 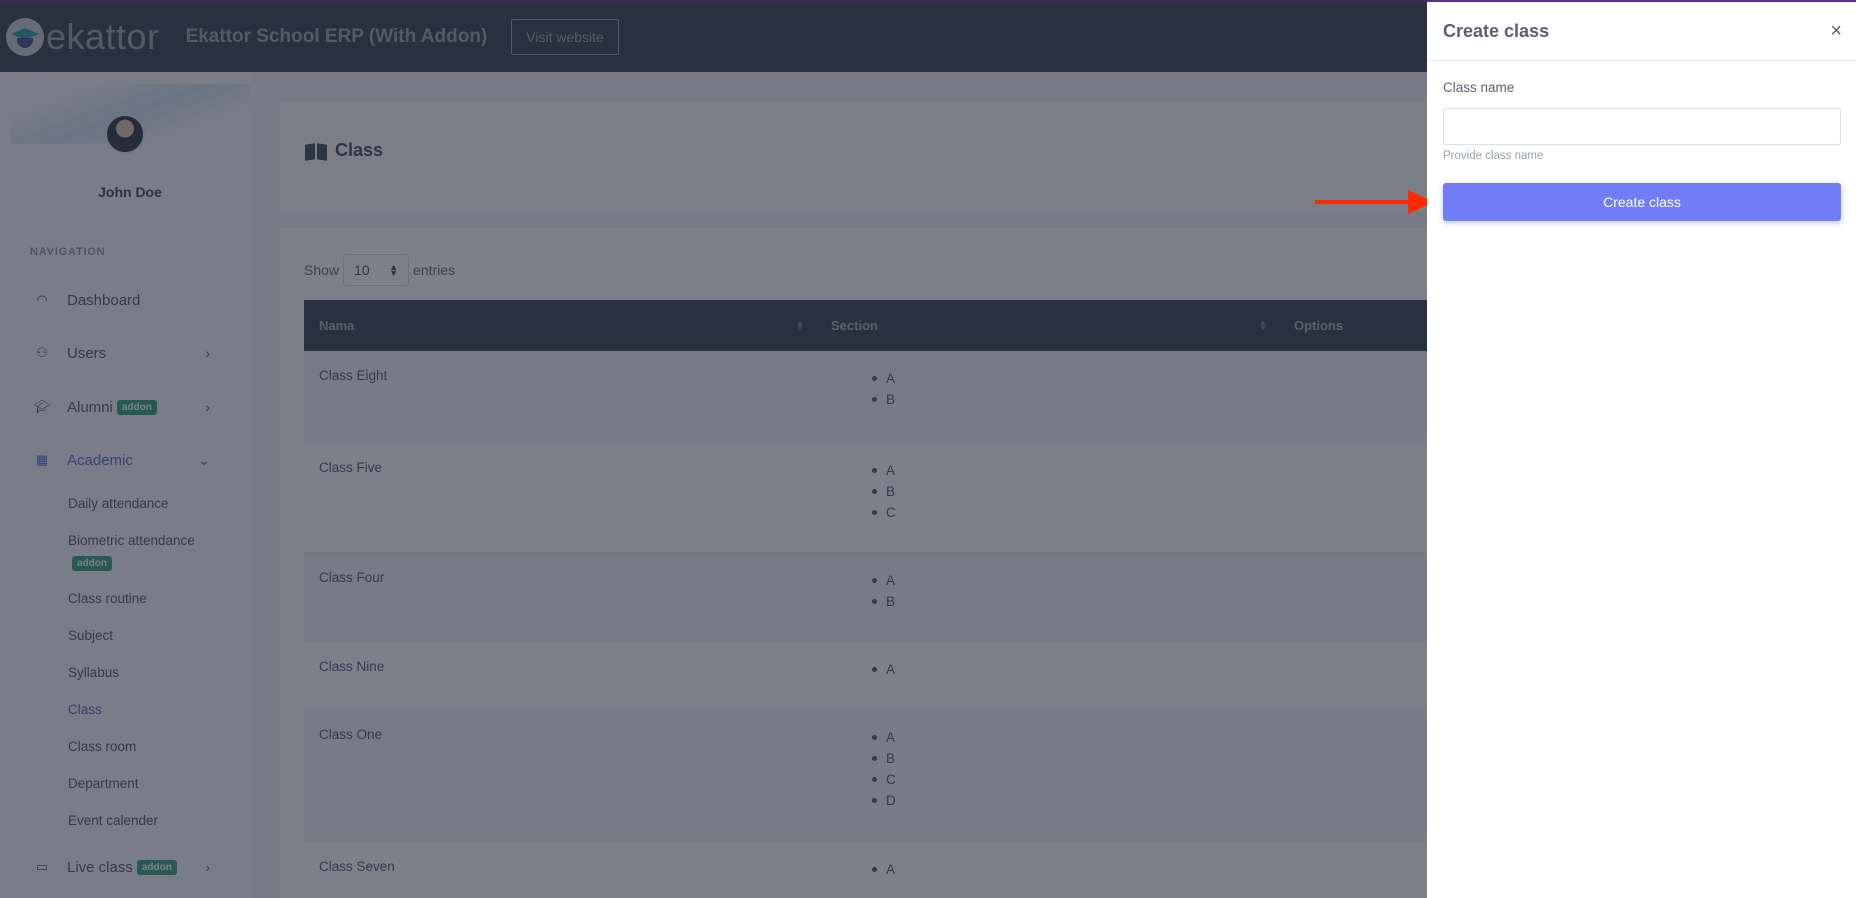 I want to click on create-class-button: Create class, so click(x=1642, y=202).